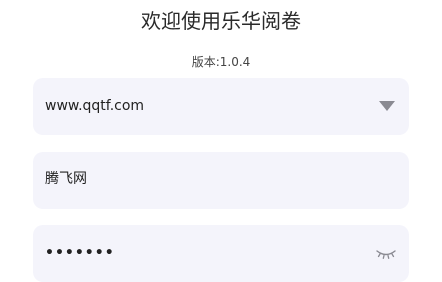 The width and height of the screenshot is (442, 282). What do you see at coordinates (386, 253) in the screenshot?
I see `eye-closed-icon` at bounding box center [386, 253].